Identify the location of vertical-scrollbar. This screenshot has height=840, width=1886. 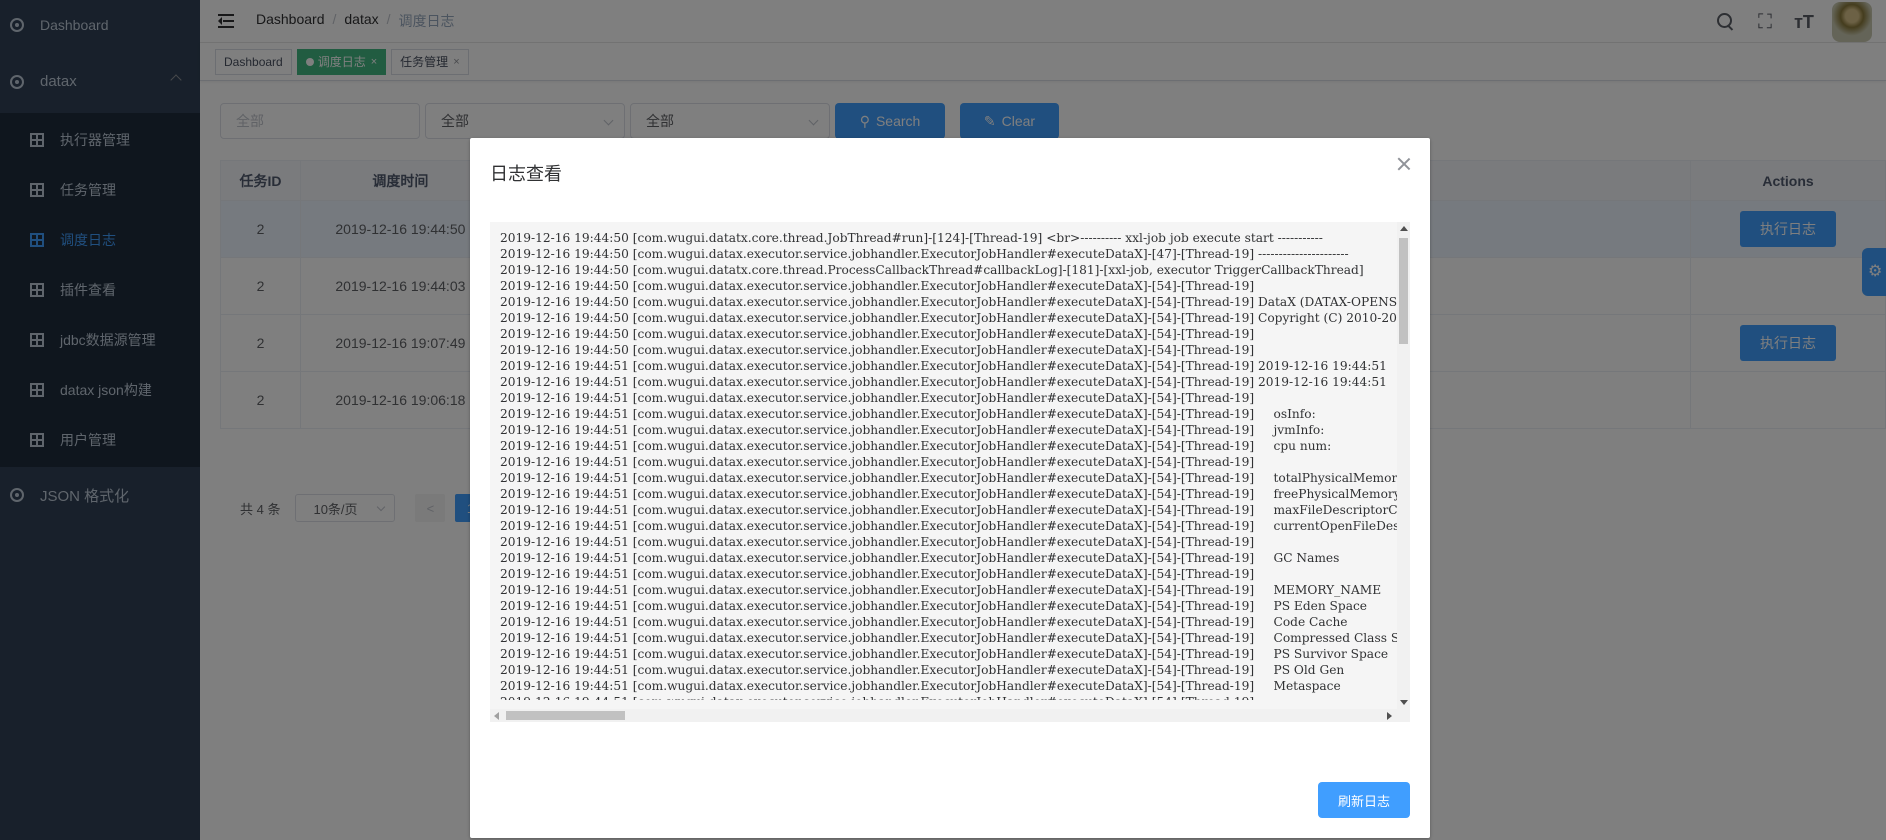
(1403, 465).